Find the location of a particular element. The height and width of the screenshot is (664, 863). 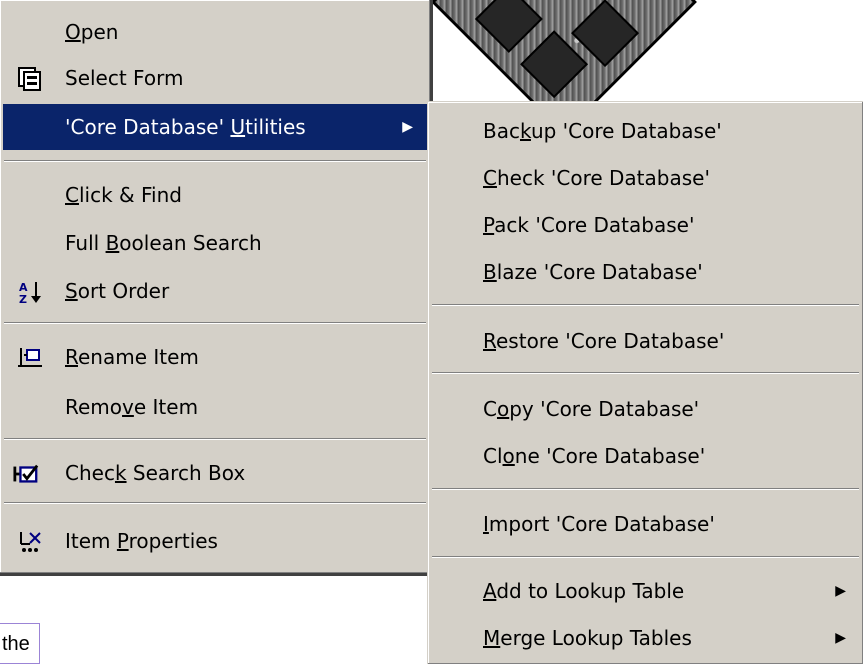

svg-text: Z is located at coordinates (23, 298).